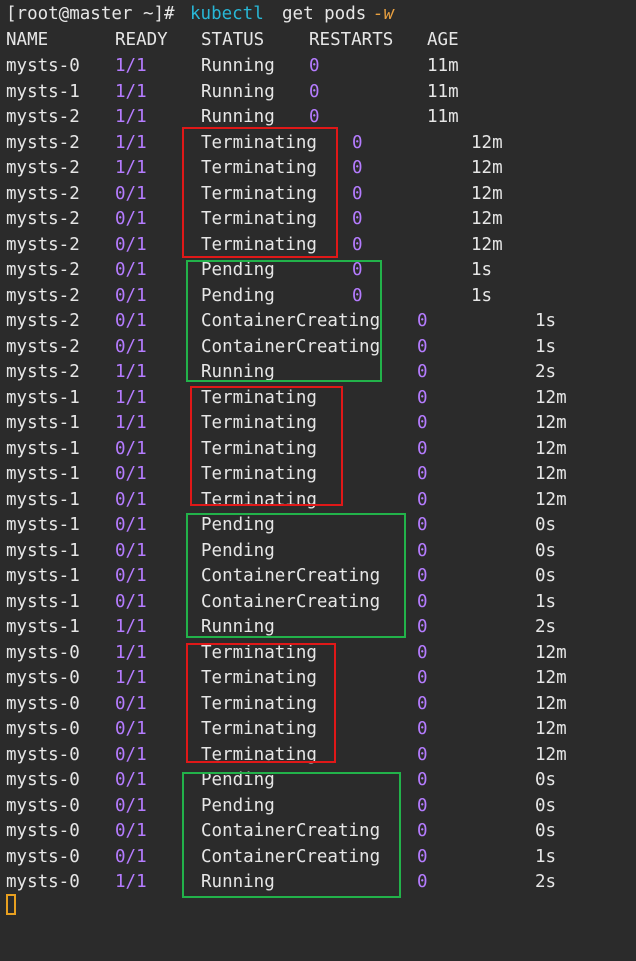 The height and width of the screenshot is (961, 636). Describe the element at coordinates (324, 14) in the screenshot. I see `command-args: get pods` at that location.